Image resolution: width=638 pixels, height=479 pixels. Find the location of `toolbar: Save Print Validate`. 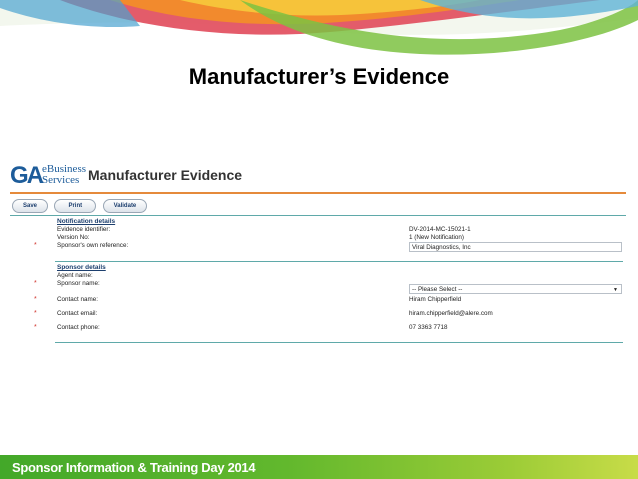

toolbar: Save Print Validate is located at coordinates (80, 206).